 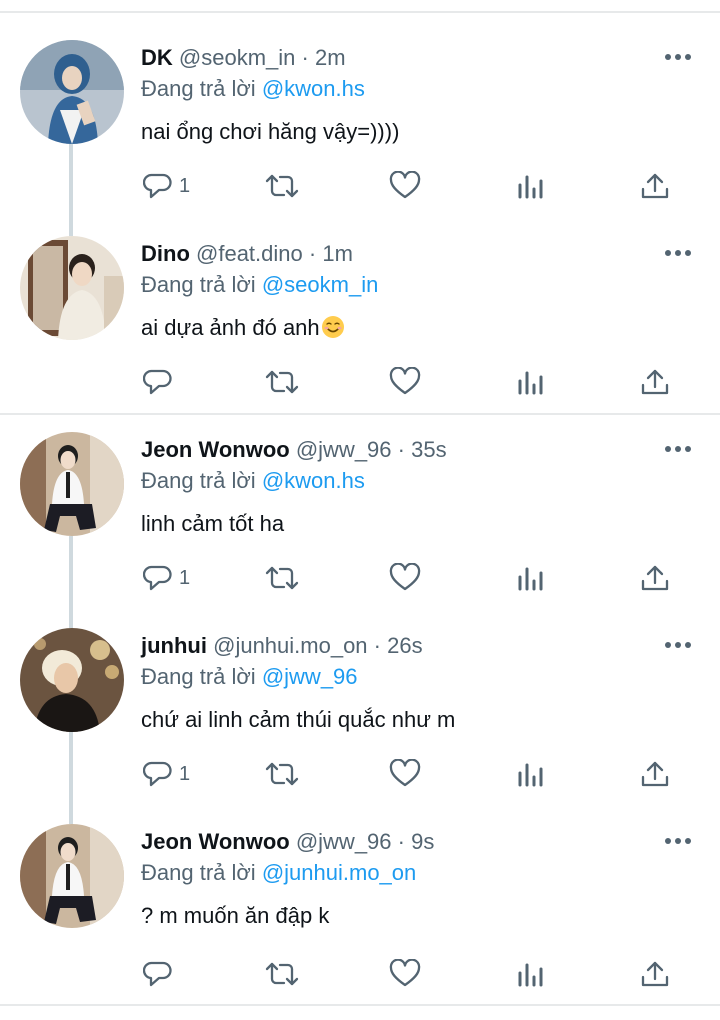 What do you see at coordinates (298, 719) in the screenshot?
I see `tweet-text: chứ ai linh cảm thúi quắc như m` at bounding box center [298, 719].